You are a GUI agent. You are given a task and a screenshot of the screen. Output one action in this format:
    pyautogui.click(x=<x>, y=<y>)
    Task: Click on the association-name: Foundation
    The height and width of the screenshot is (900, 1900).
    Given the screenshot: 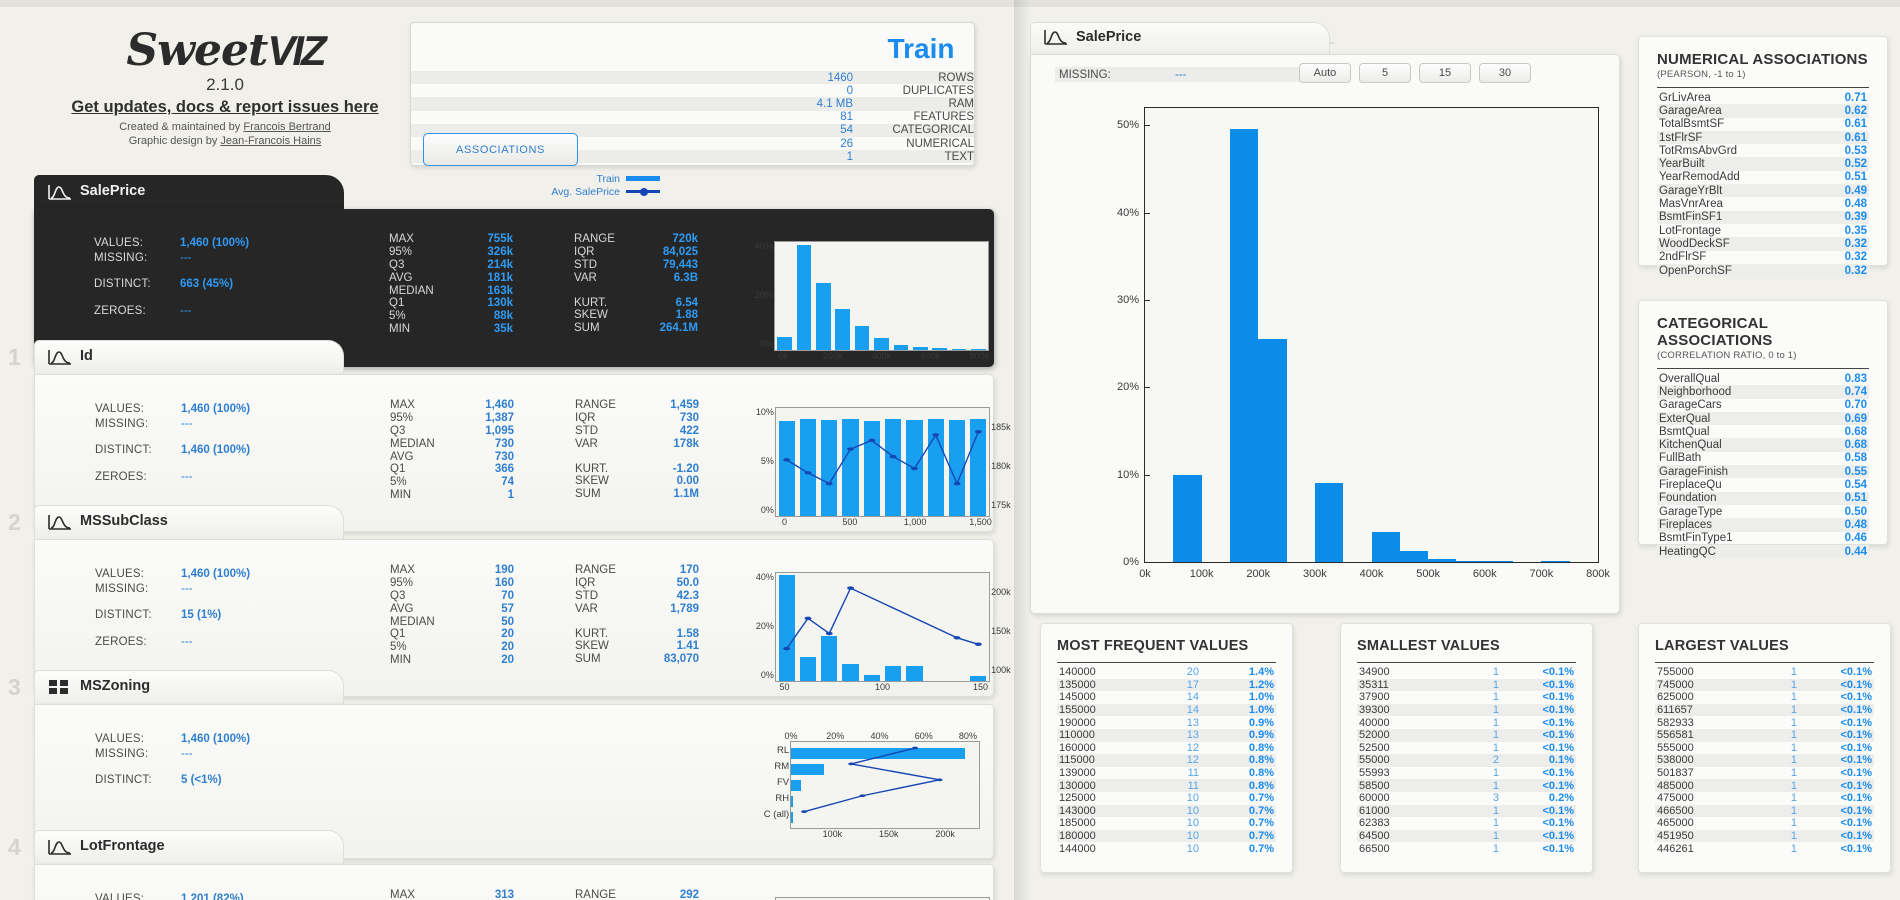 What is the action you would take?
    pyautogui.click(x=1688, y=498)
    